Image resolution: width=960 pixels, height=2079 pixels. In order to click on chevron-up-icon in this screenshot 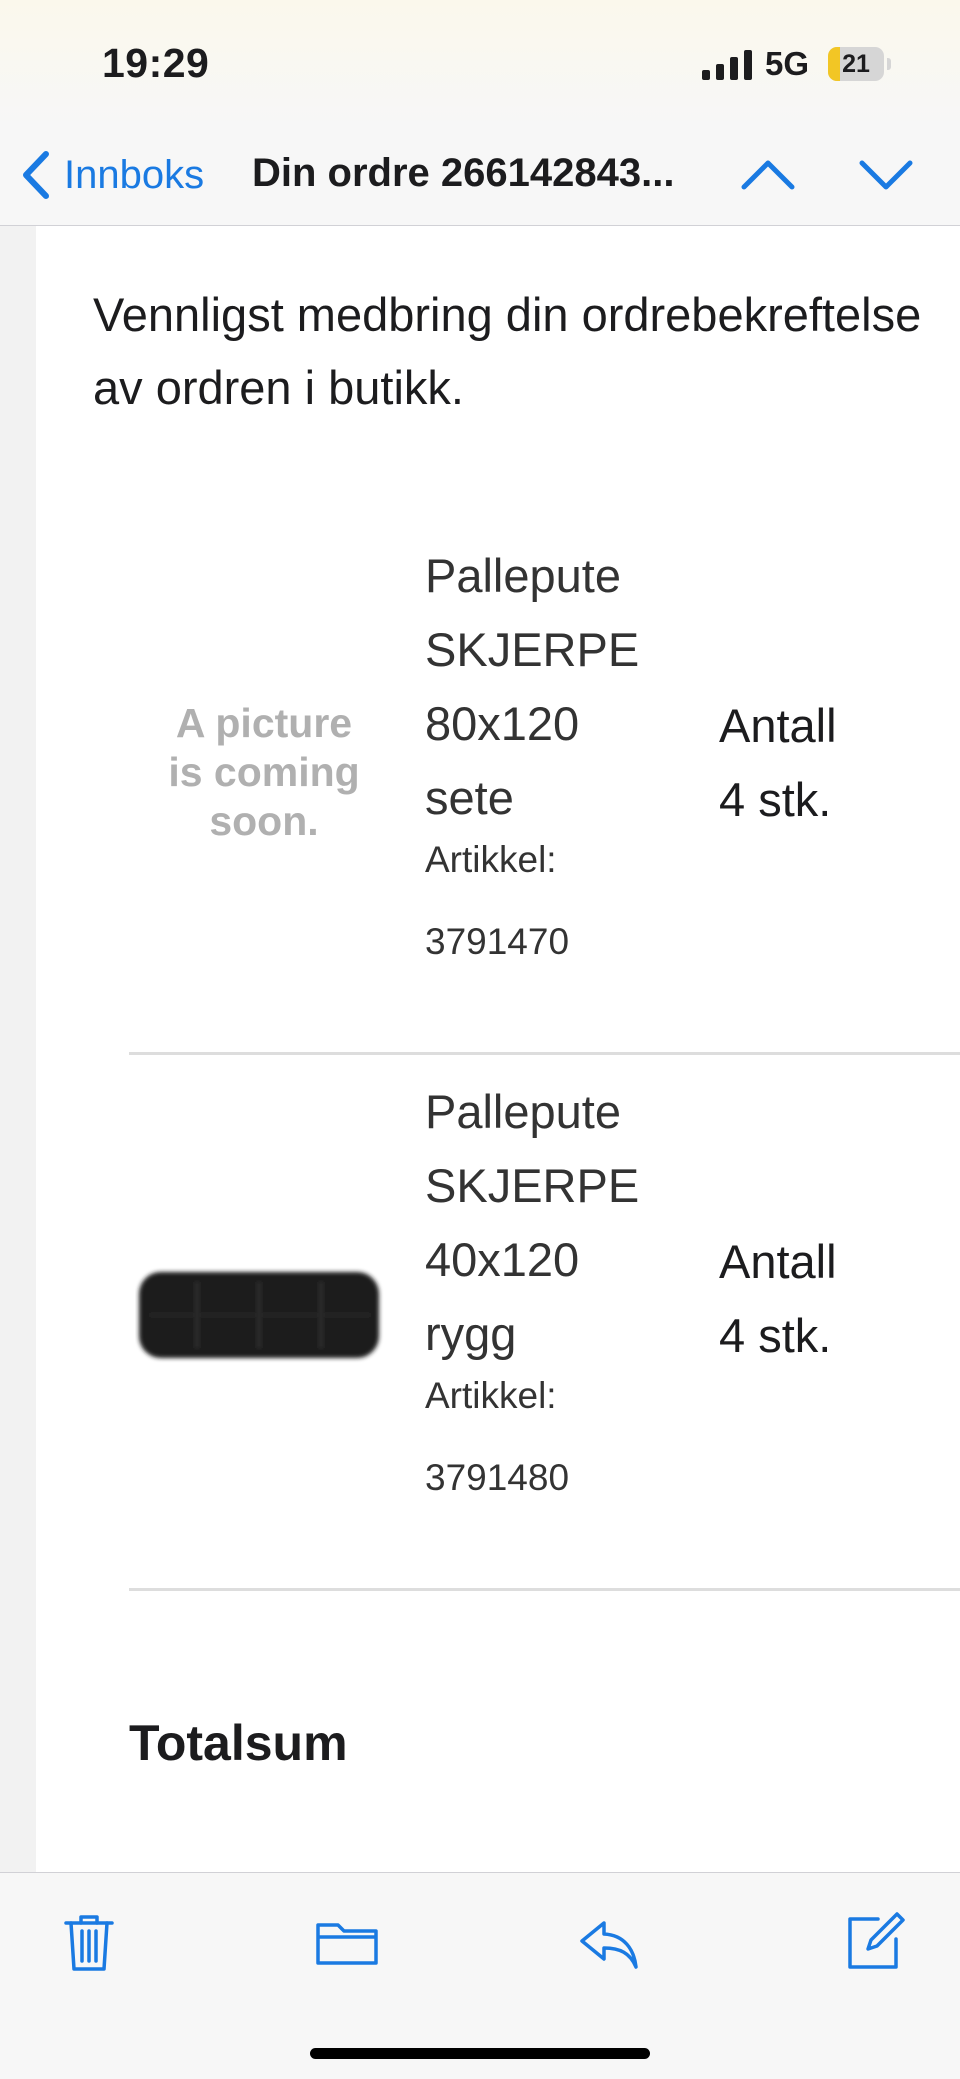, I will do `click(768, 175)`.